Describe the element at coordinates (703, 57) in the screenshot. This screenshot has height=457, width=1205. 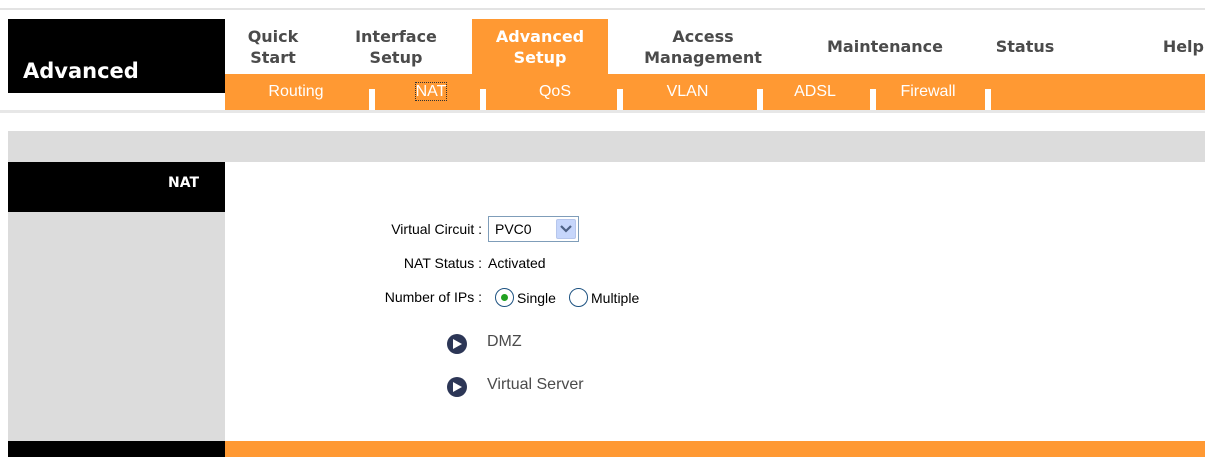
I see `tab-label-line2: Management` at that location.